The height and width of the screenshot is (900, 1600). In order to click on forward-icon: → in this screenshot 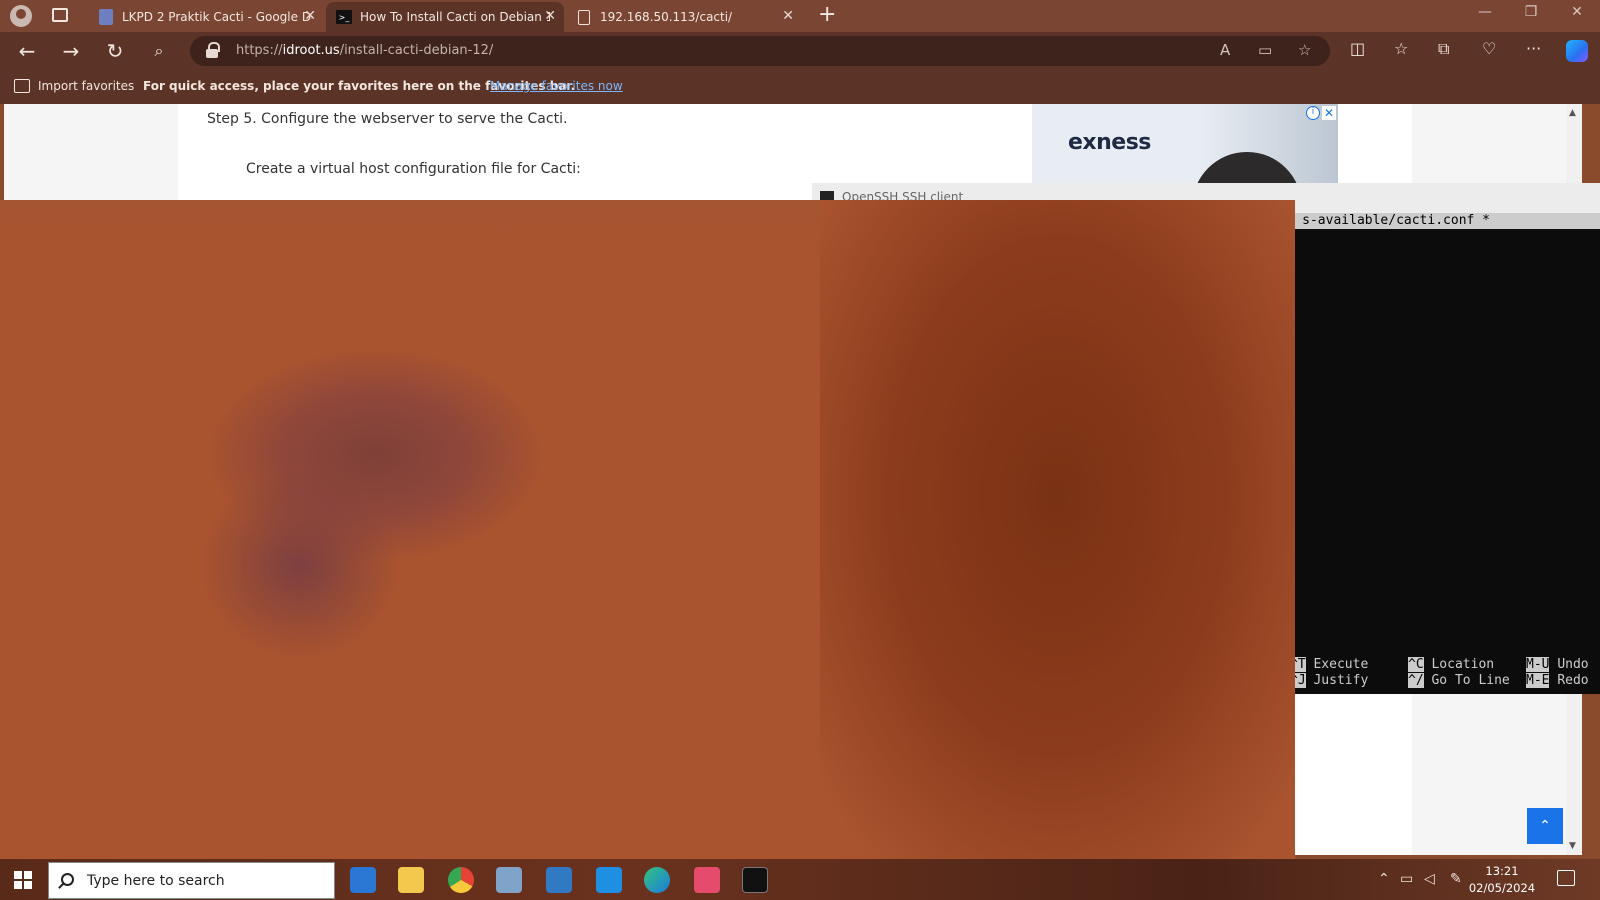, I will do `click(71, 51)`.